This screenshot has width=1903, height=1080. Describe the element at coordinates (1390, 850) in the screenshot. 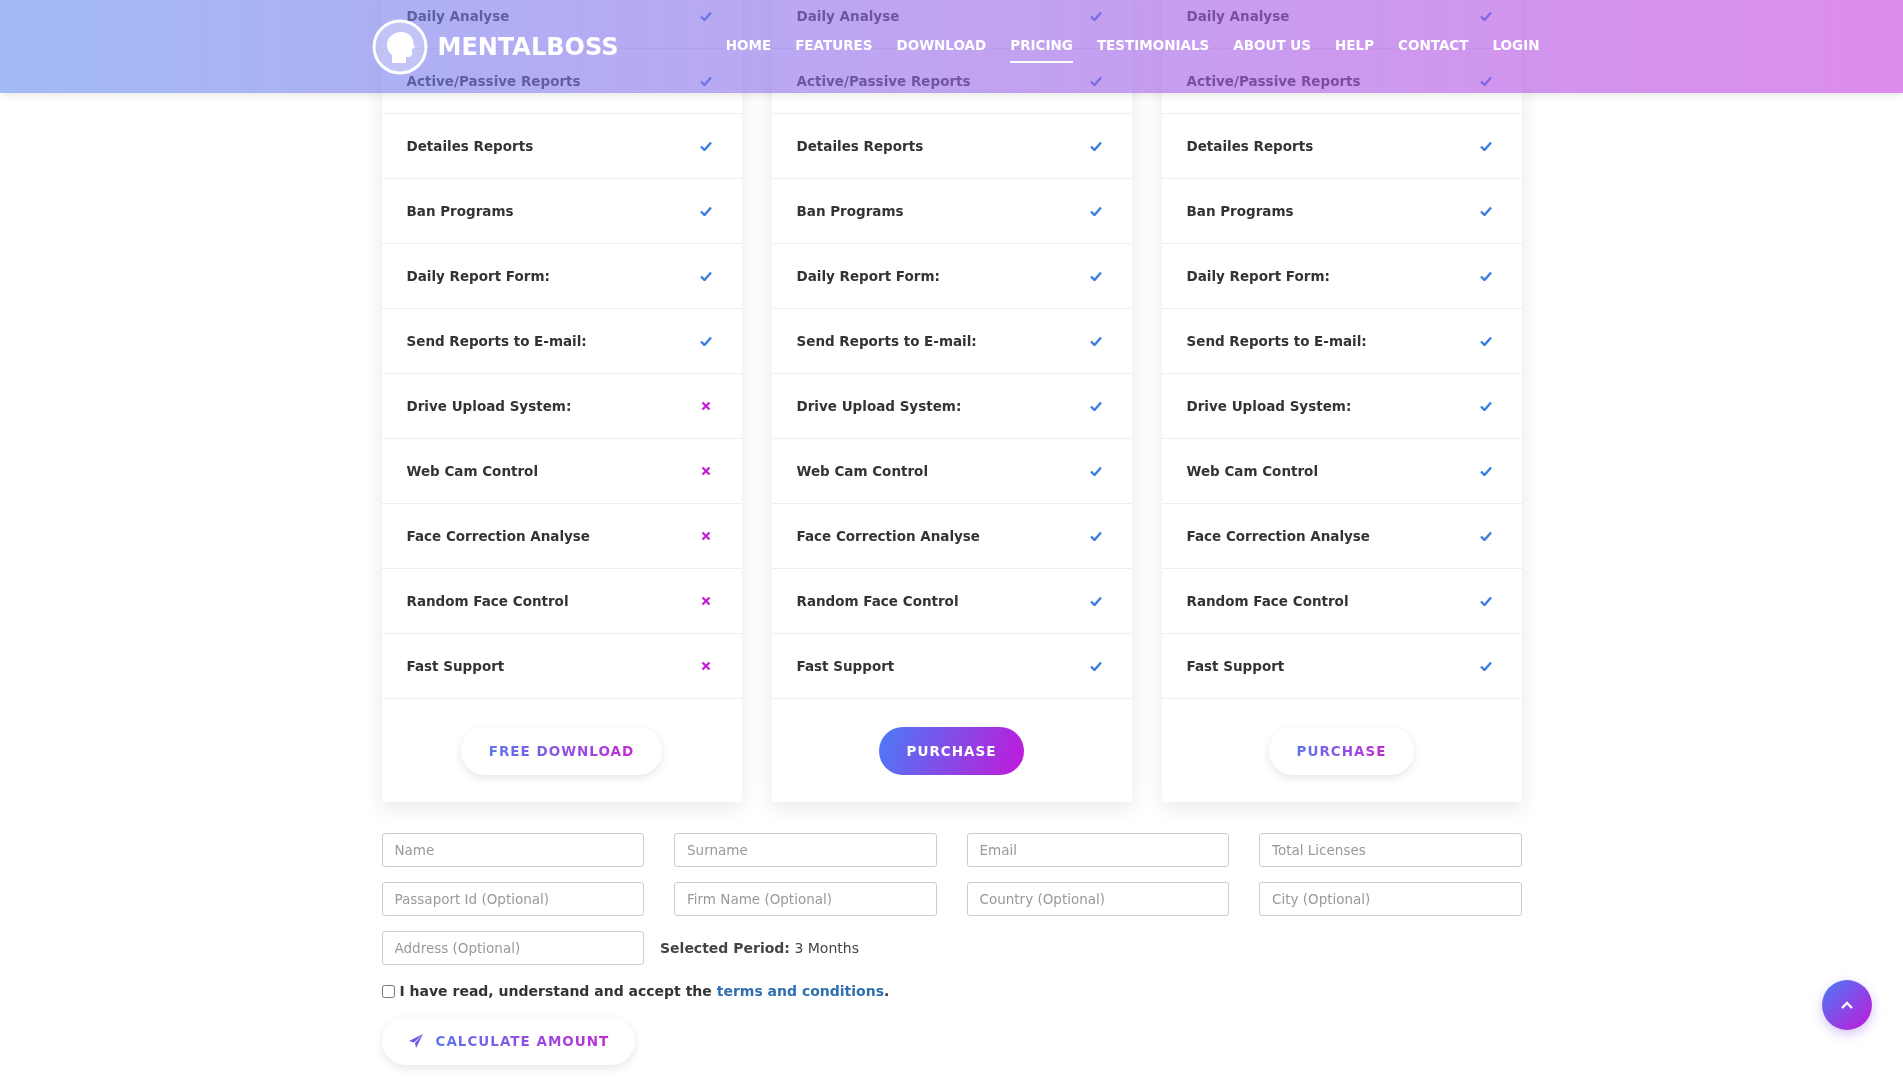

I see `input-field: Total Licenses` at that location.